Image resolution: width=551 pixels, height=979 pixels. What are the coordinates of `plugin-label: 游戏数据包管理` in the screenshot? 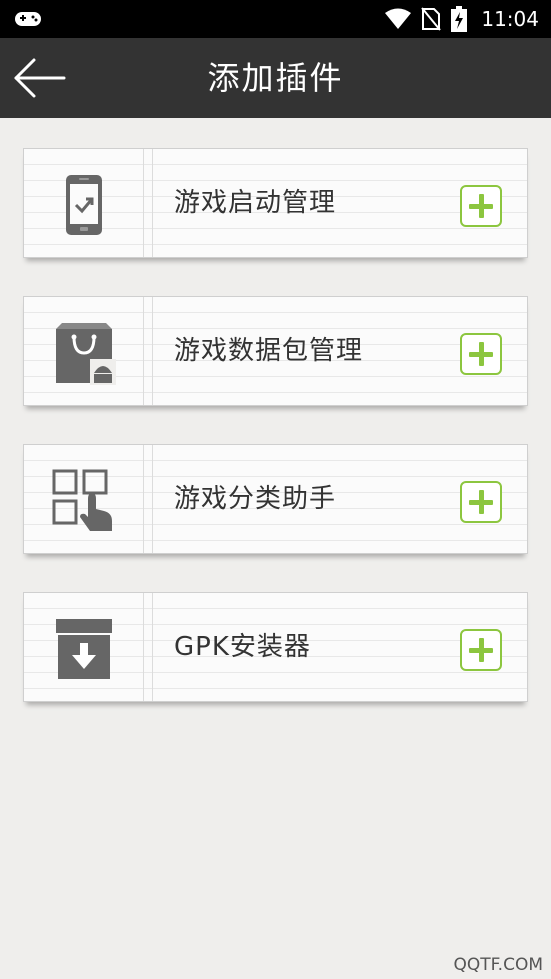 It's located at (269, 351).